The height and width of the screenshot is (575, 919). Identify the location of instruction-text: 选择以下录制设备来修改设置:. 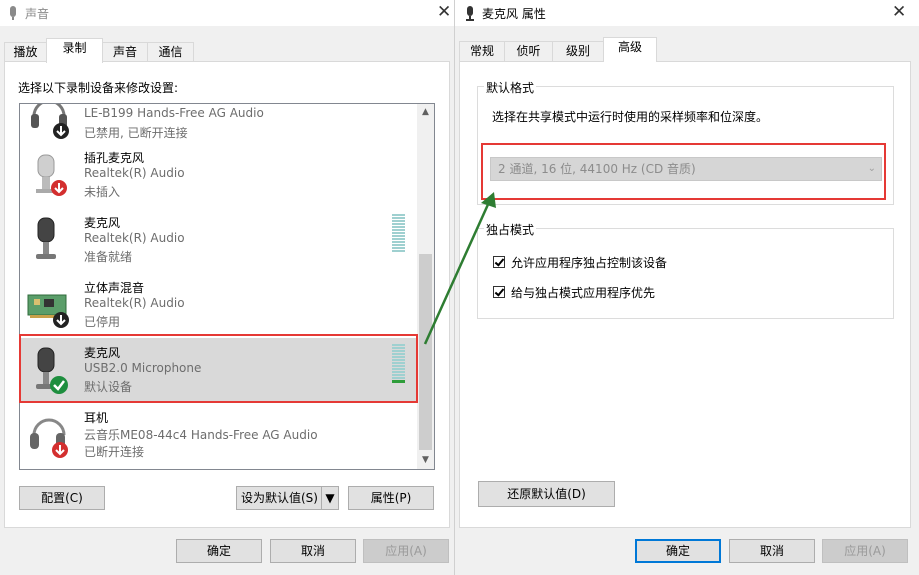
(98, 88).